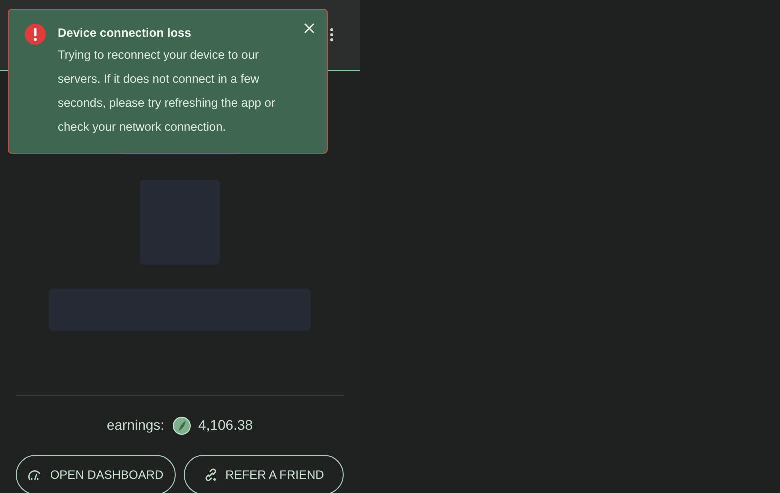 This screenshot has height=493, width=780. Describe the element at coordinates (35, 34) in the screenshot. I see `error-icon` at that location.